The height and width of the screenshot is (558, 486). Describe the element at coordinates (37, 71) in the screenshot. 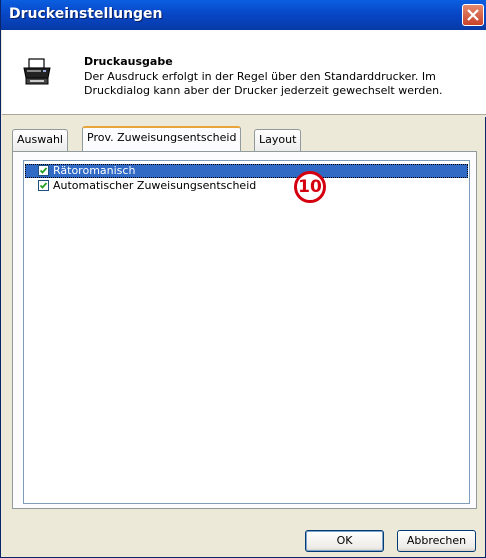

I see `printer-icon` at that location.